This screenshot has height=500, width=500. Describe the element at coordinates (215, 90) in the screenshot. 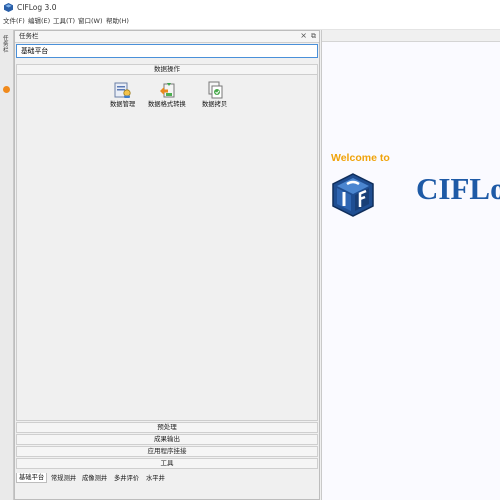

I see `data-copy-icon` at that location.